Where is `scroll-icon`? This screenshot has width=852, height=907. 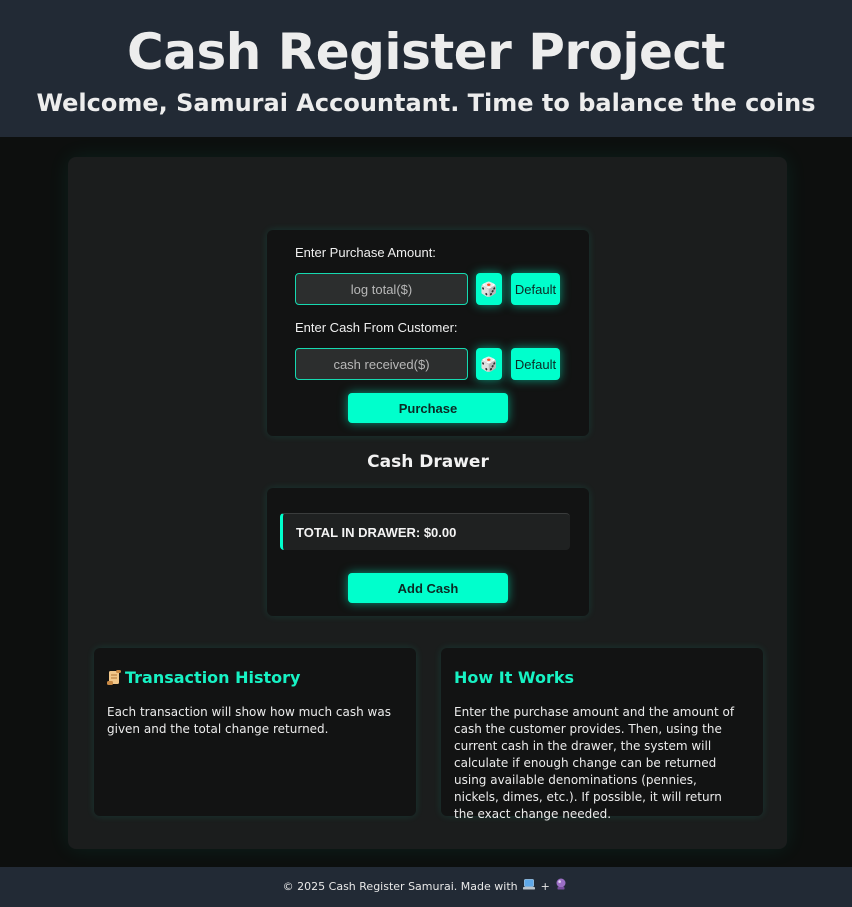
scroll-icon is located at coordinates (114, 677).